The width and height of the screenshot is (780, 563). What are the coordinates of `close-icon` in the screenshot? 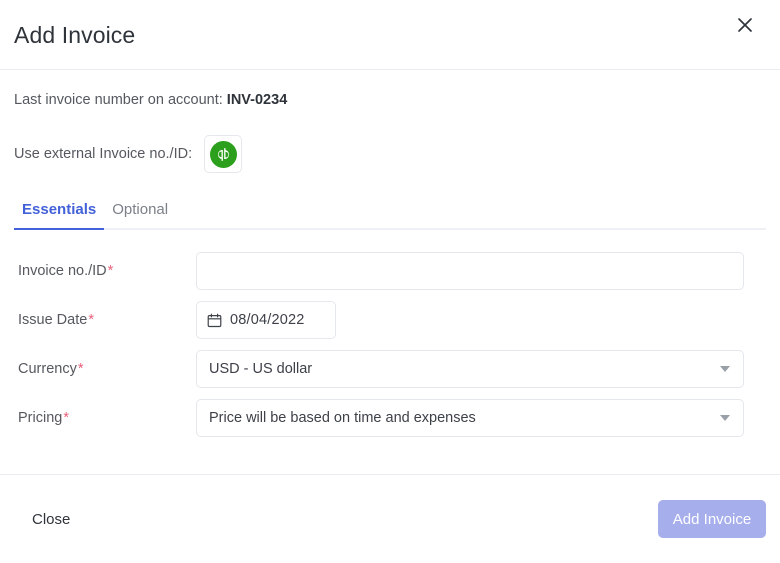 It's located at (745, 25).